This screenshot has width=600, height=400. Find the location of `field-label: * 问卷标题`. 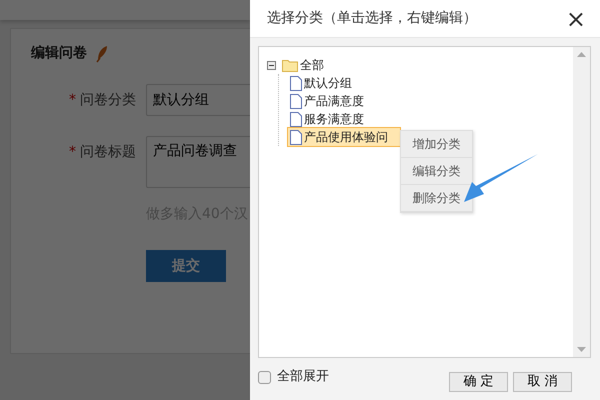

field-label: * 问卷标题 is located at coordinates (102, 152).